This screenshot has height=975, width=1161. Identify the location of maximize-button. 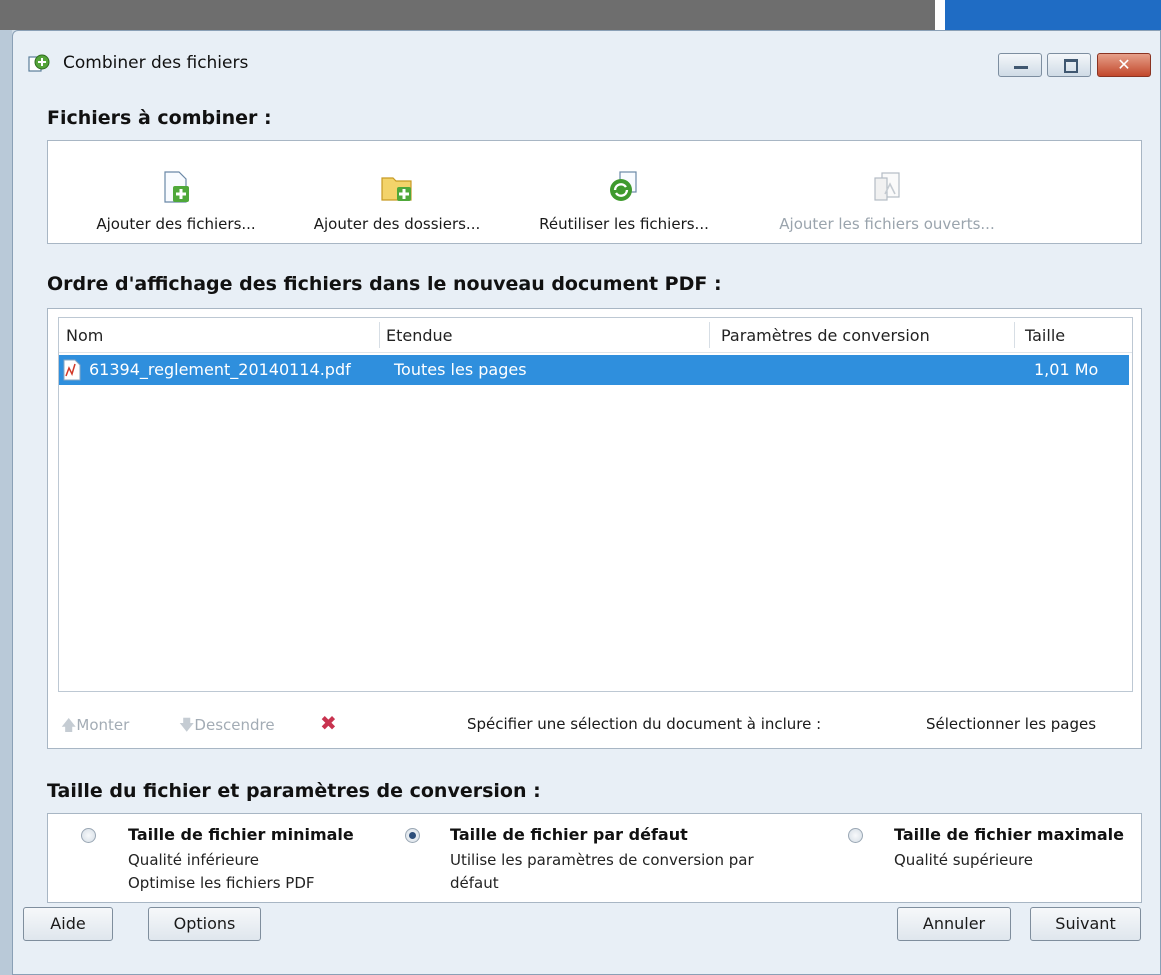
(1069, 65).